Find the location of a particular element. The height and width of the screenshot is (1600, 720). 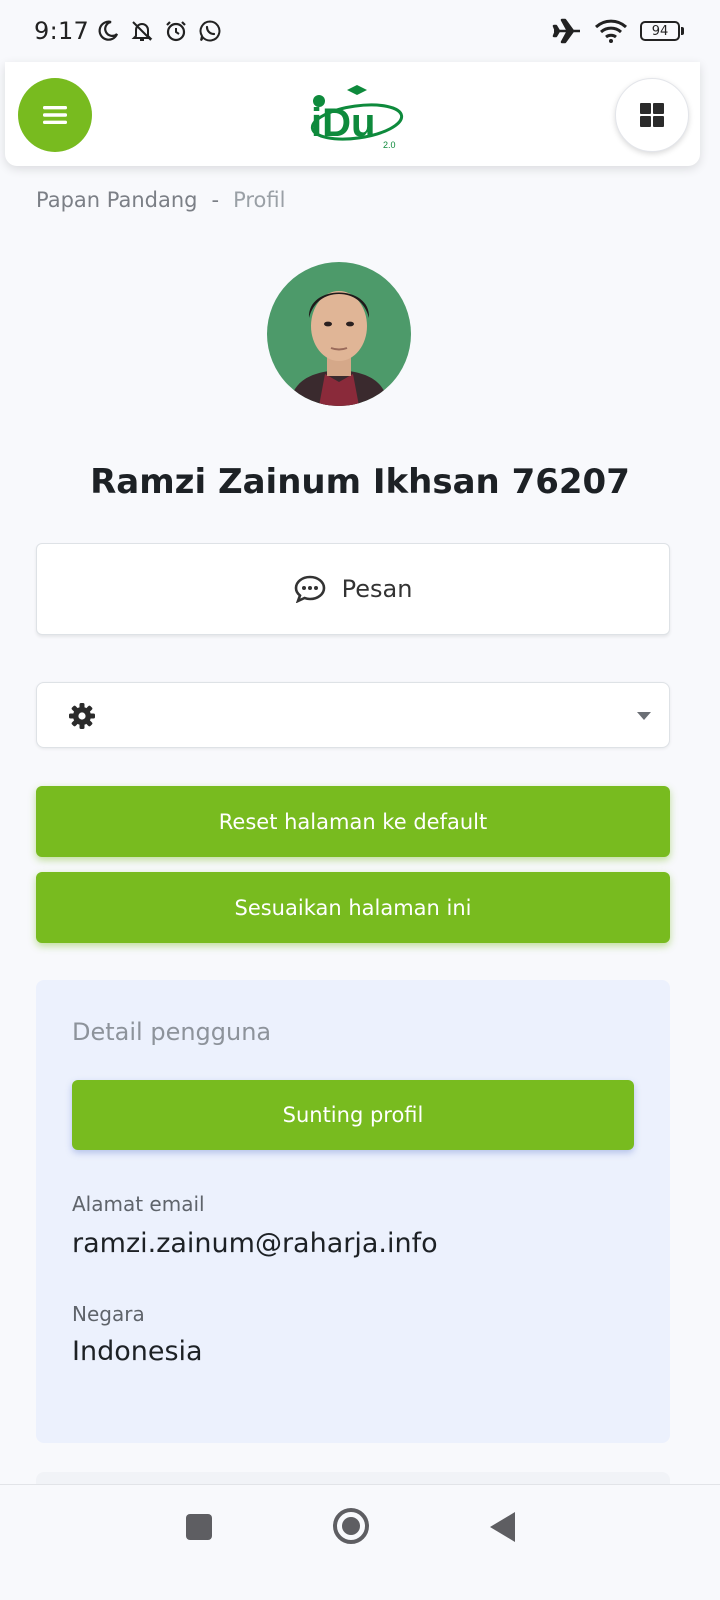

recent-apps-button is located at coordinates (199, 1527).